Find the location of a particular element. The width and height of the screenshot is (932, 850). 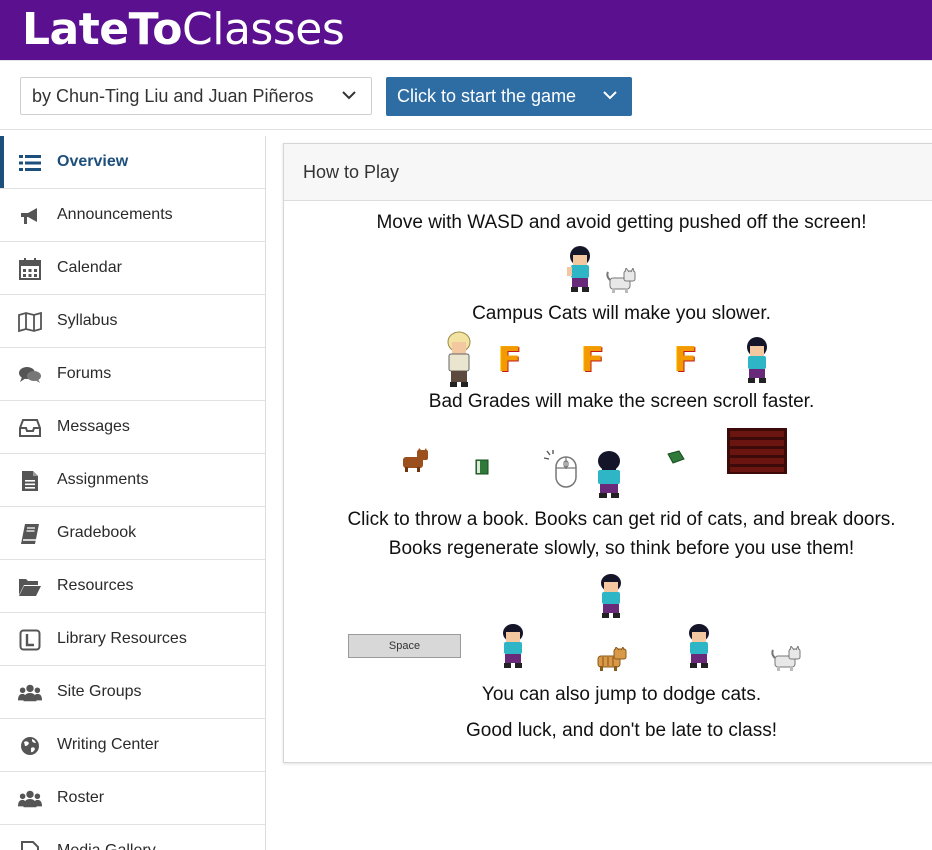

site-select-value: by Chun-Ting Liu and Juan Piñeros is located at coordinates (173, 95).